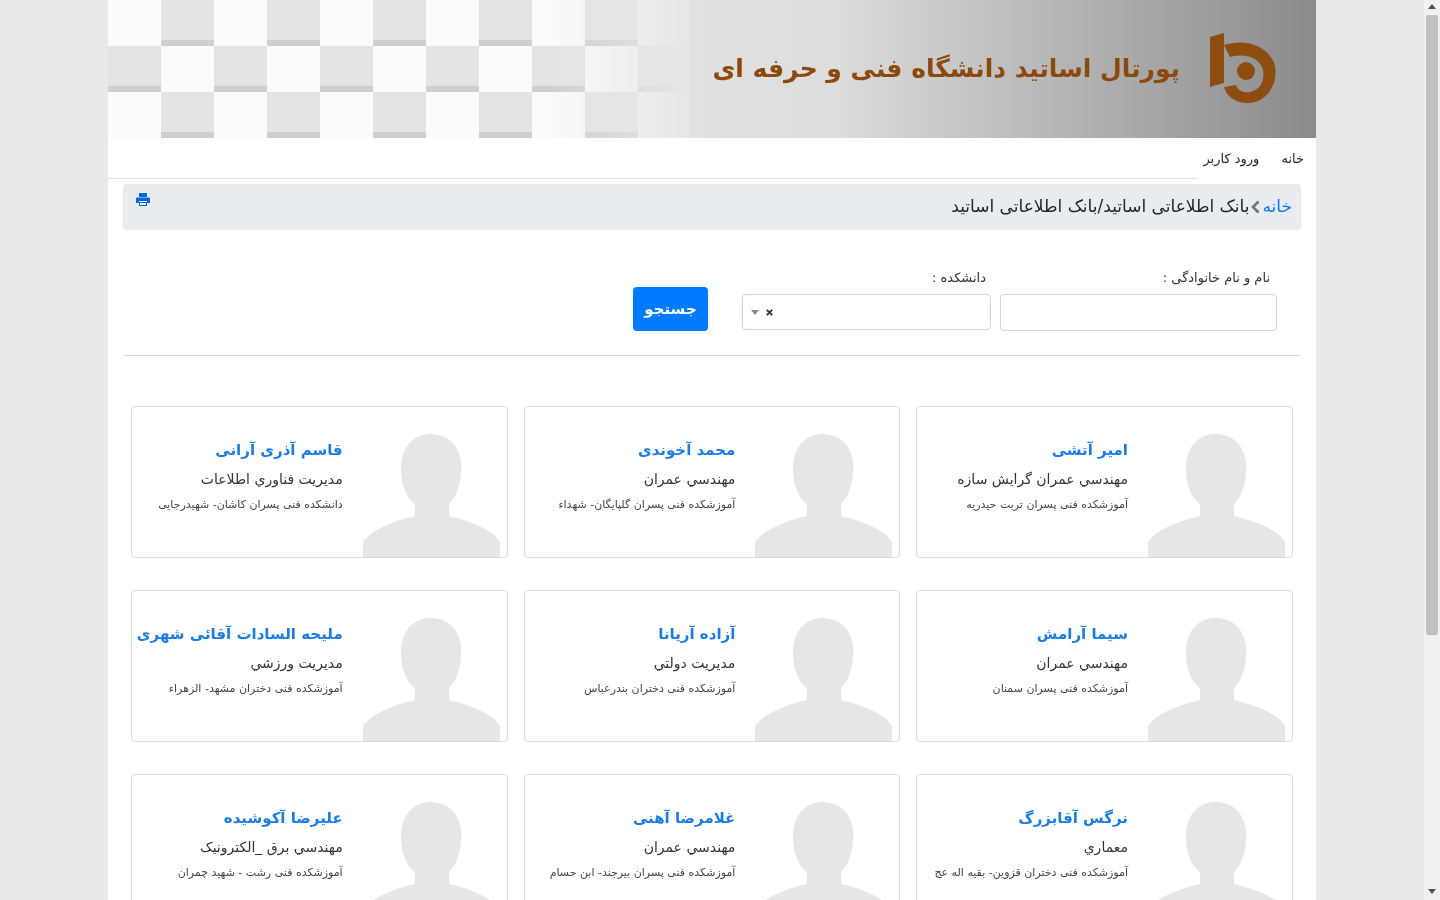 The width and height of the screenshot is (1440, 900). I want to click on institution-name: آموزشکده فنی دختران بندرعباس, so click(660, 689).